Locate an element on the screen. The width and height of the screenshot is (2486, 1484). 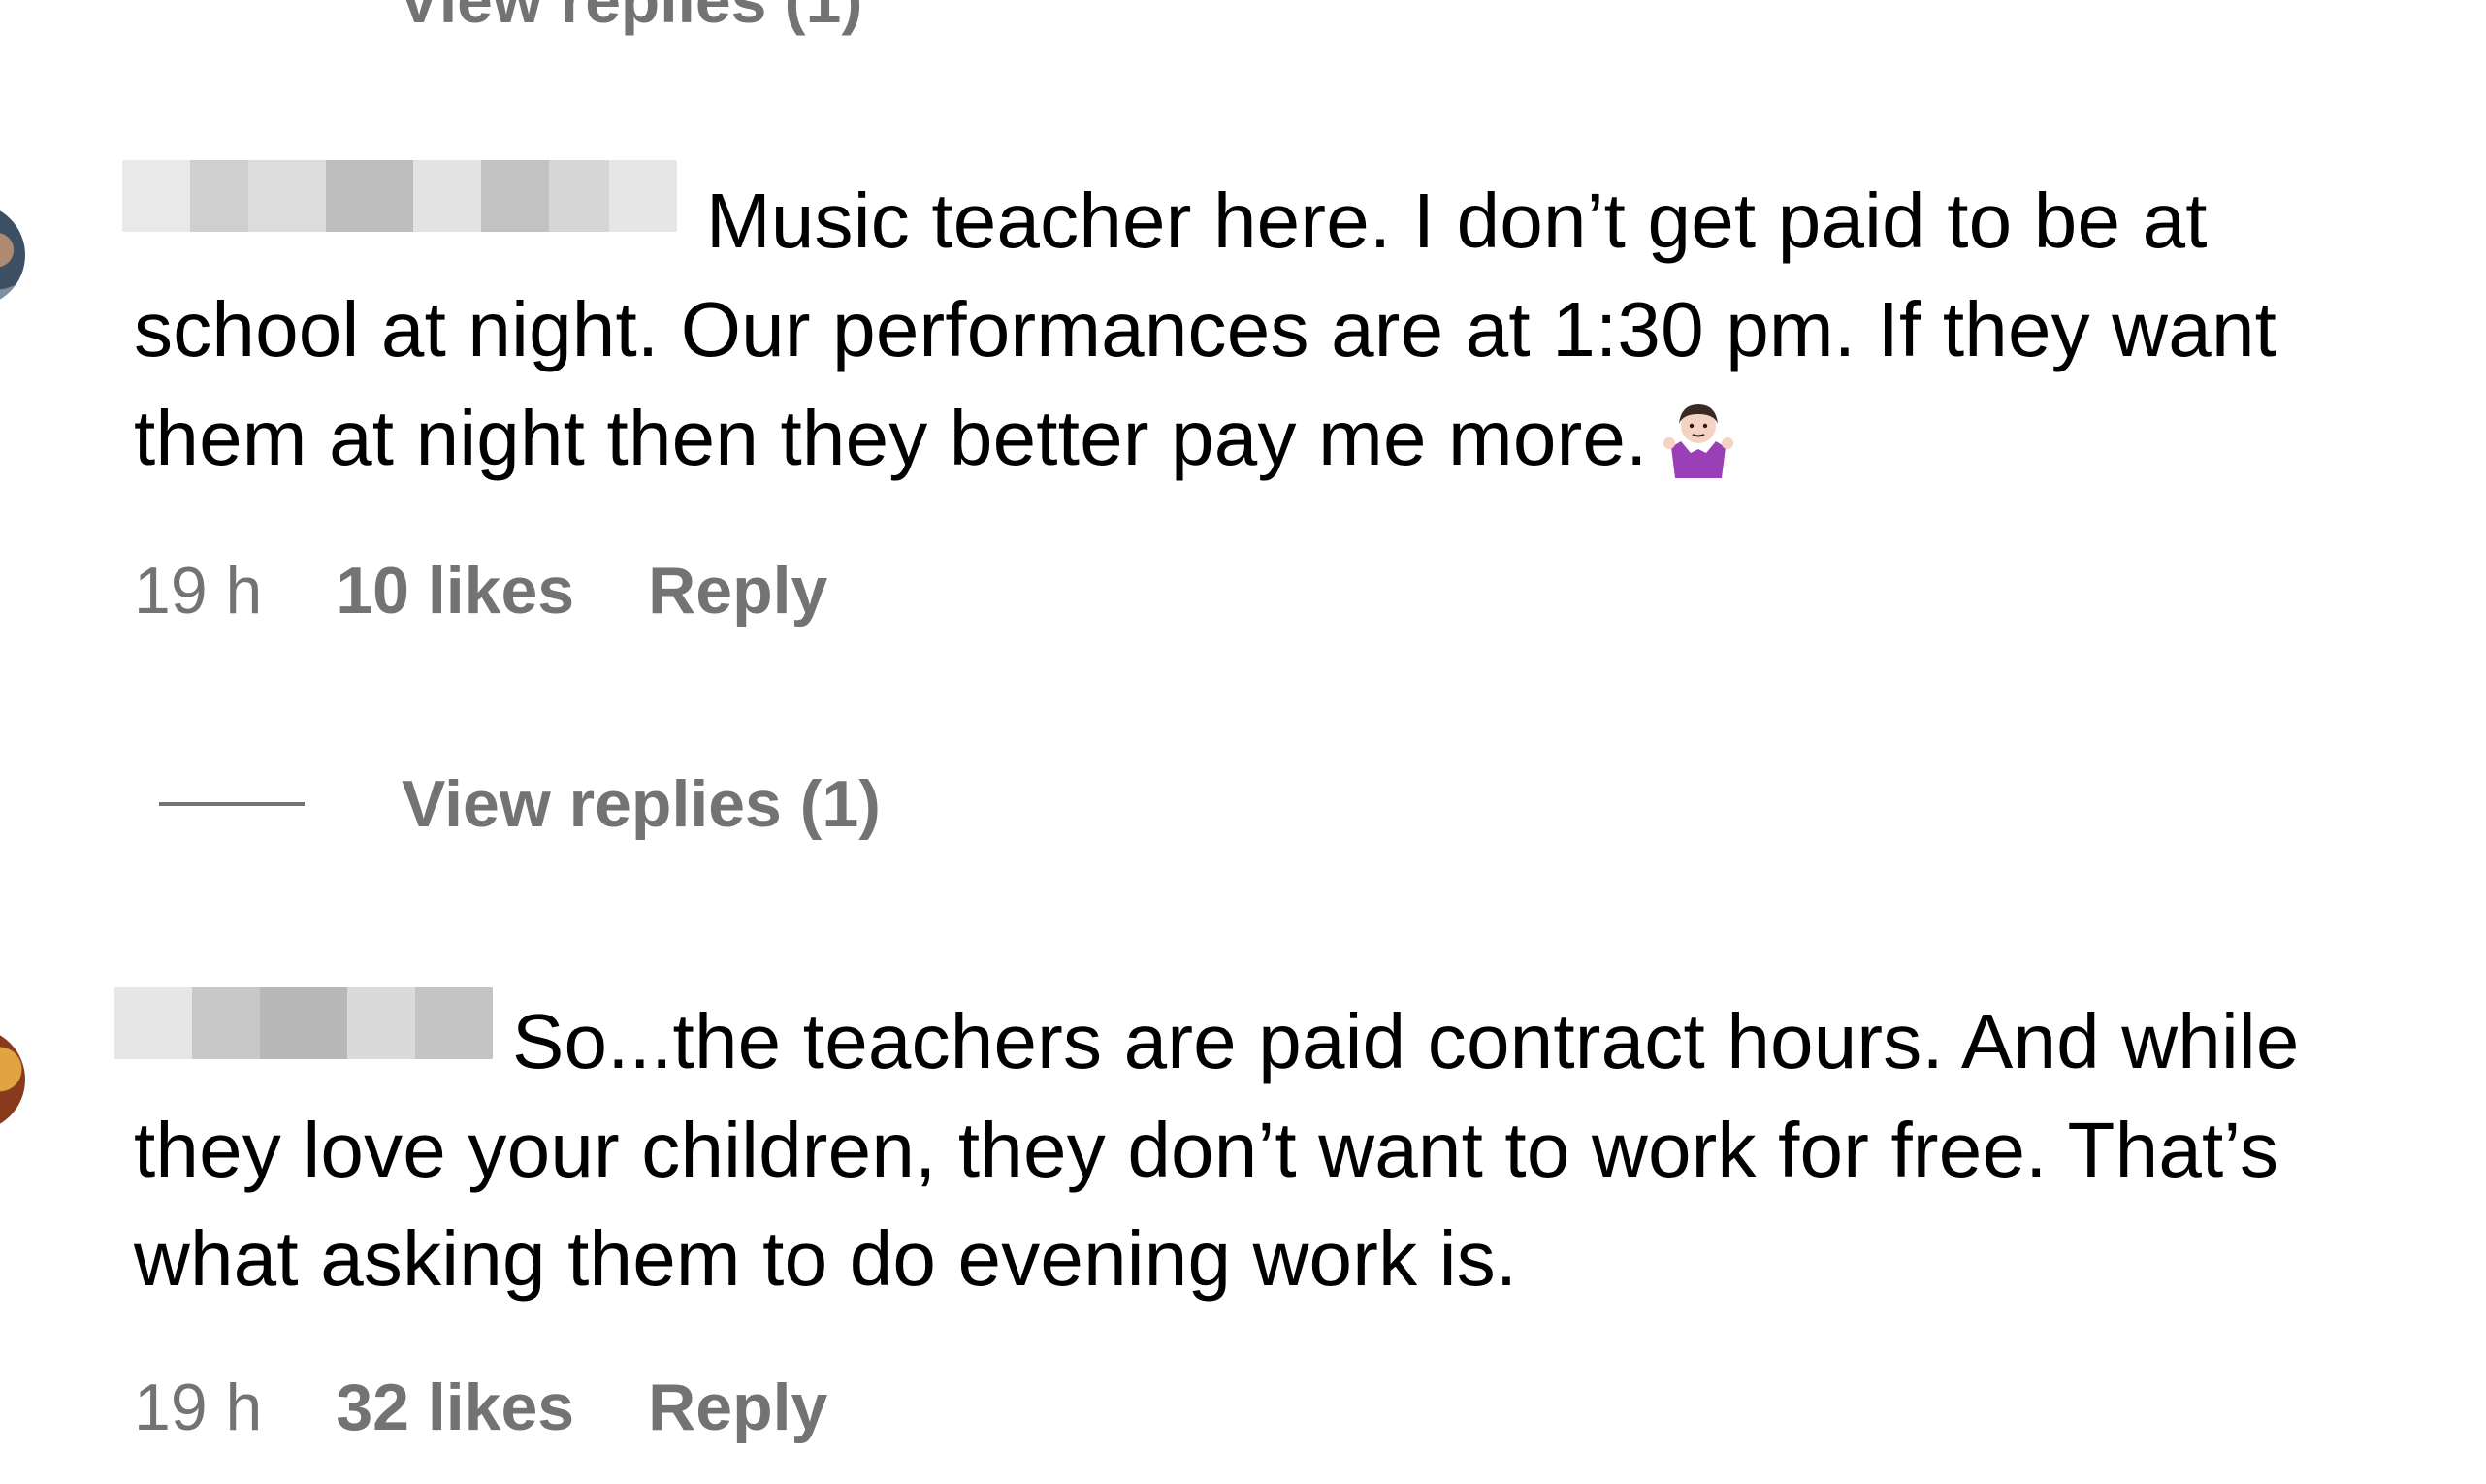
woman-shrugging-emoji is located at coordinates (1698, 441).